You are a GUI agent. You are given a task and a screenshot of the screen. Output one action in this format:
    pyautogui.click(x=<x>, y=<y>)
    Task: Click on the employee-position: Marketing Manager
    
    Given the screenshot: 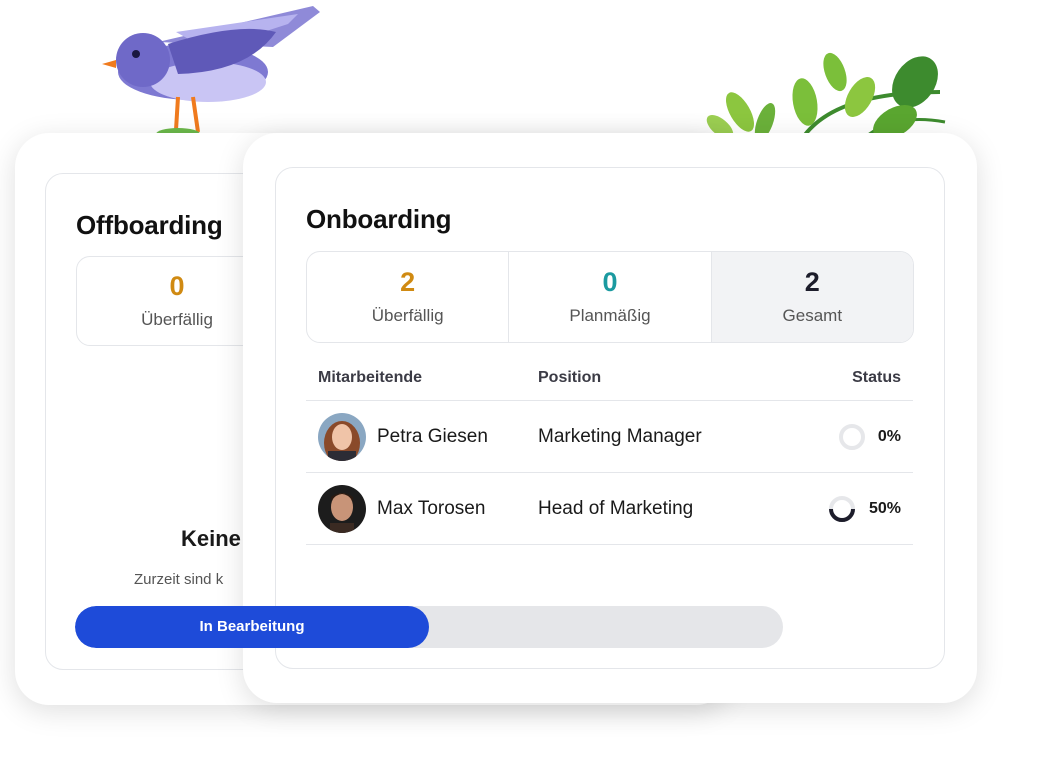 What is the action you would take?
    pyautogui.click(x=620, y=436)
    